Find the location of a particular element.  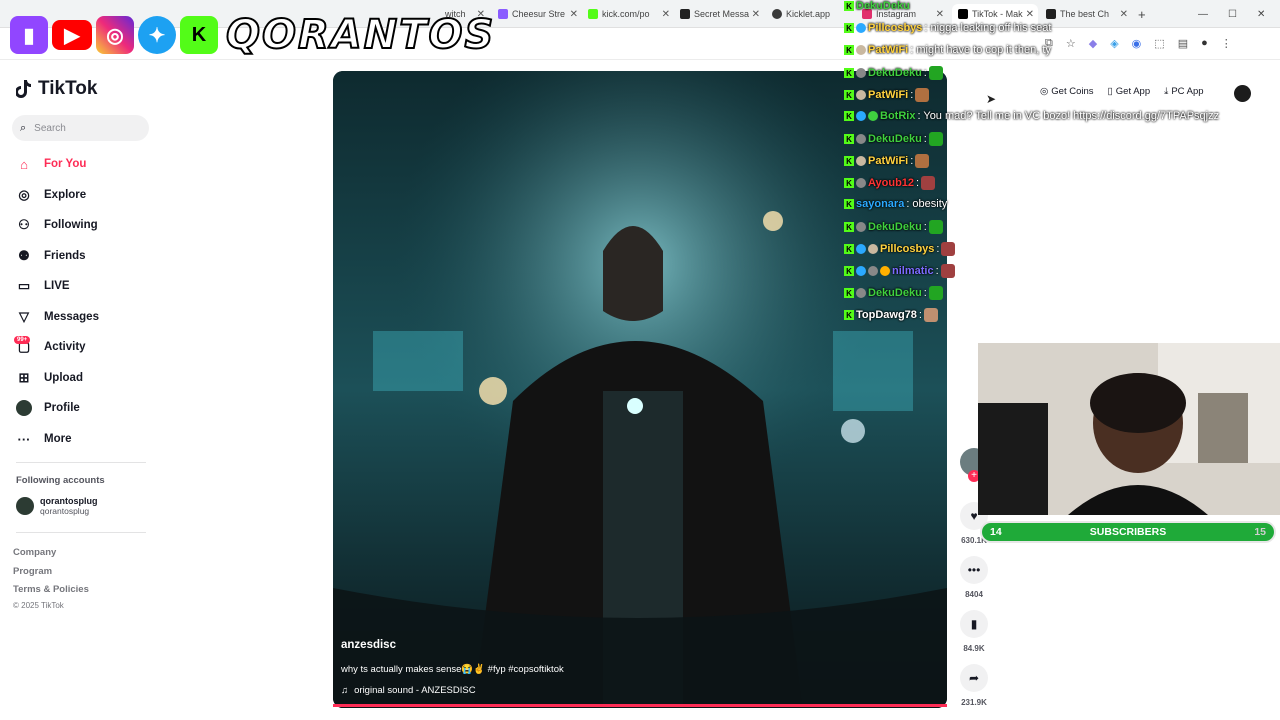

nav-label: Explore is located at coordinates (65, 195).